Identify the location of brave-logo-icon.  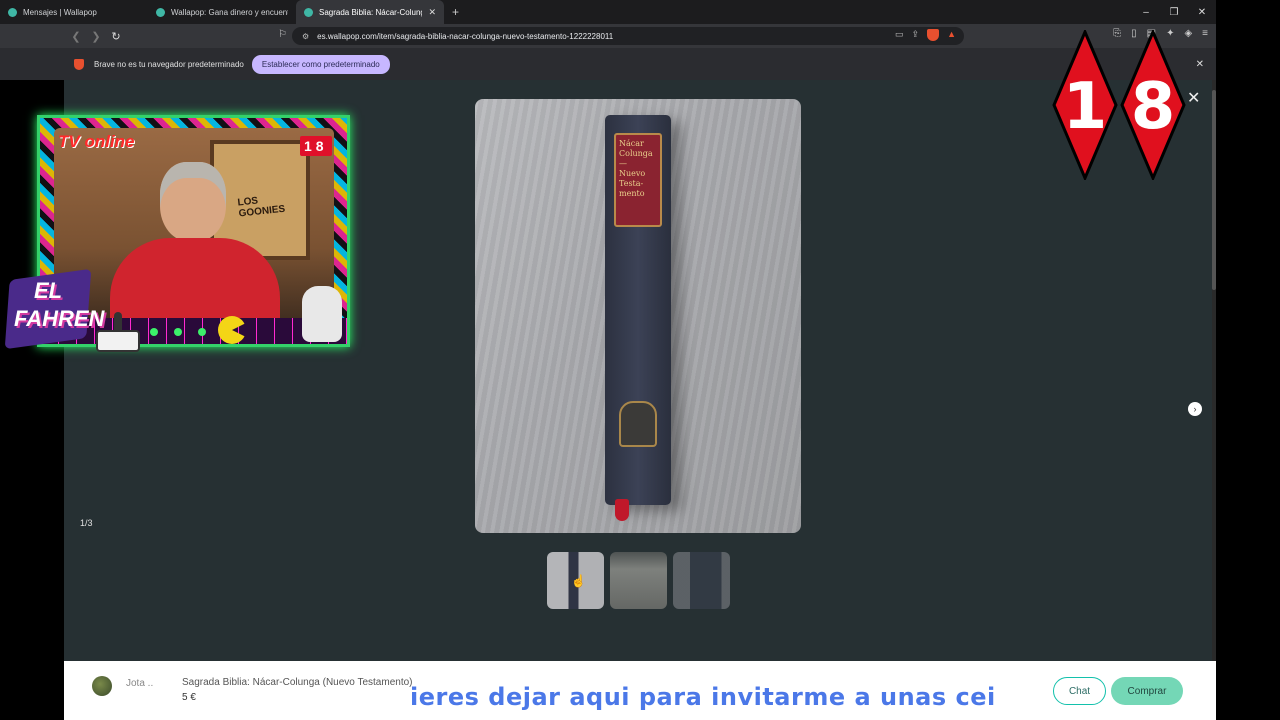
(79, 64).